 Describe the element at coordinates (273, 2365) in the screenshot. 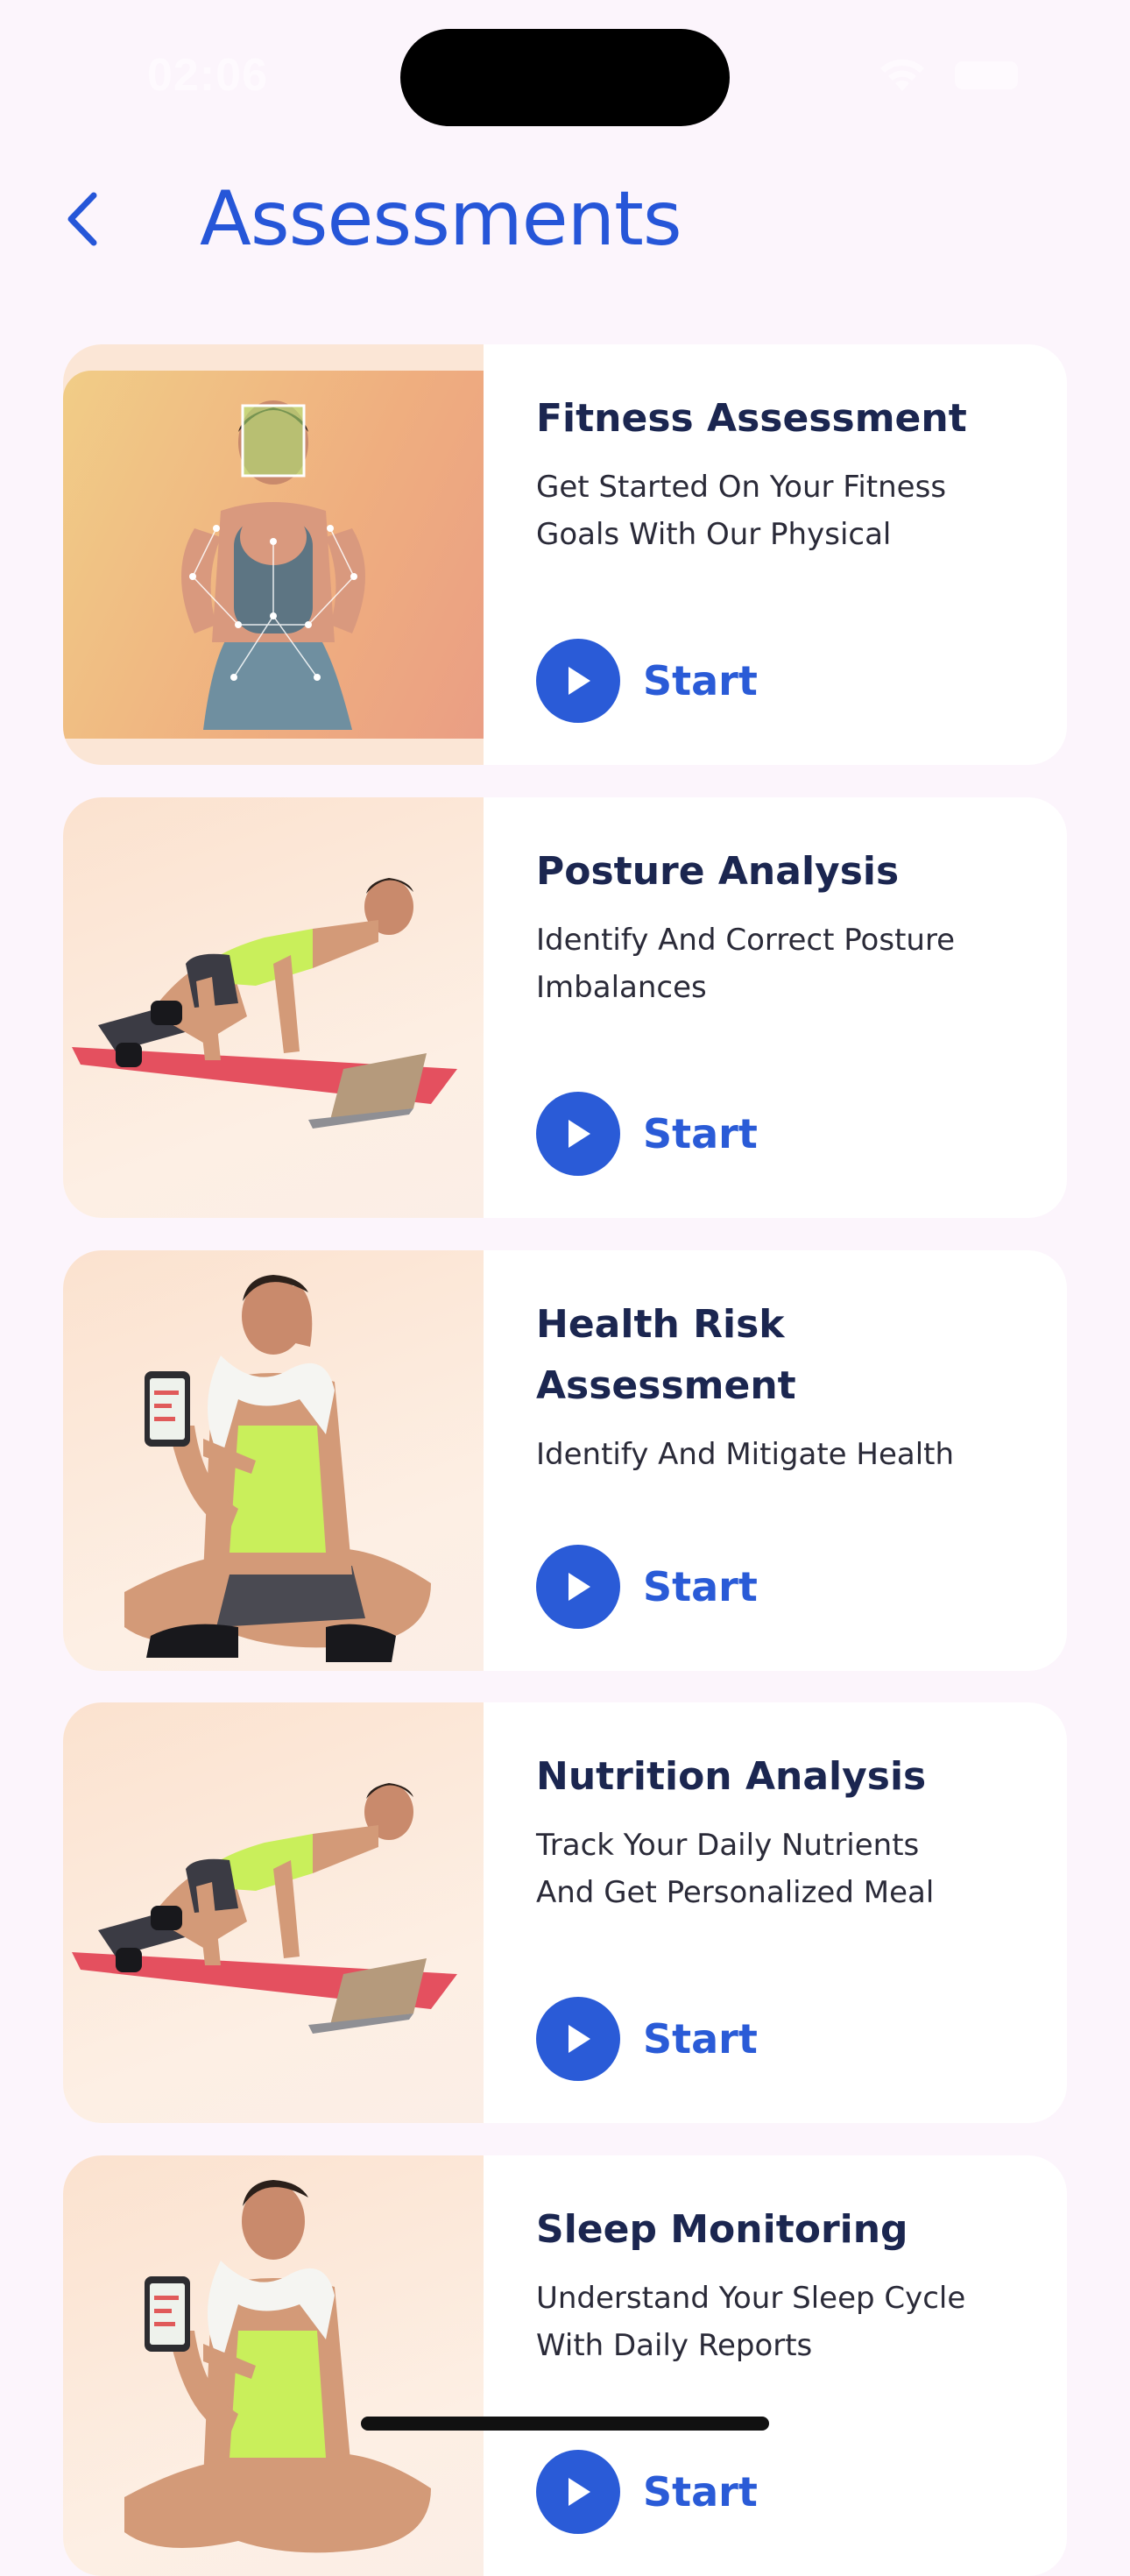

I see `sleep-monitoring-image` at that location.